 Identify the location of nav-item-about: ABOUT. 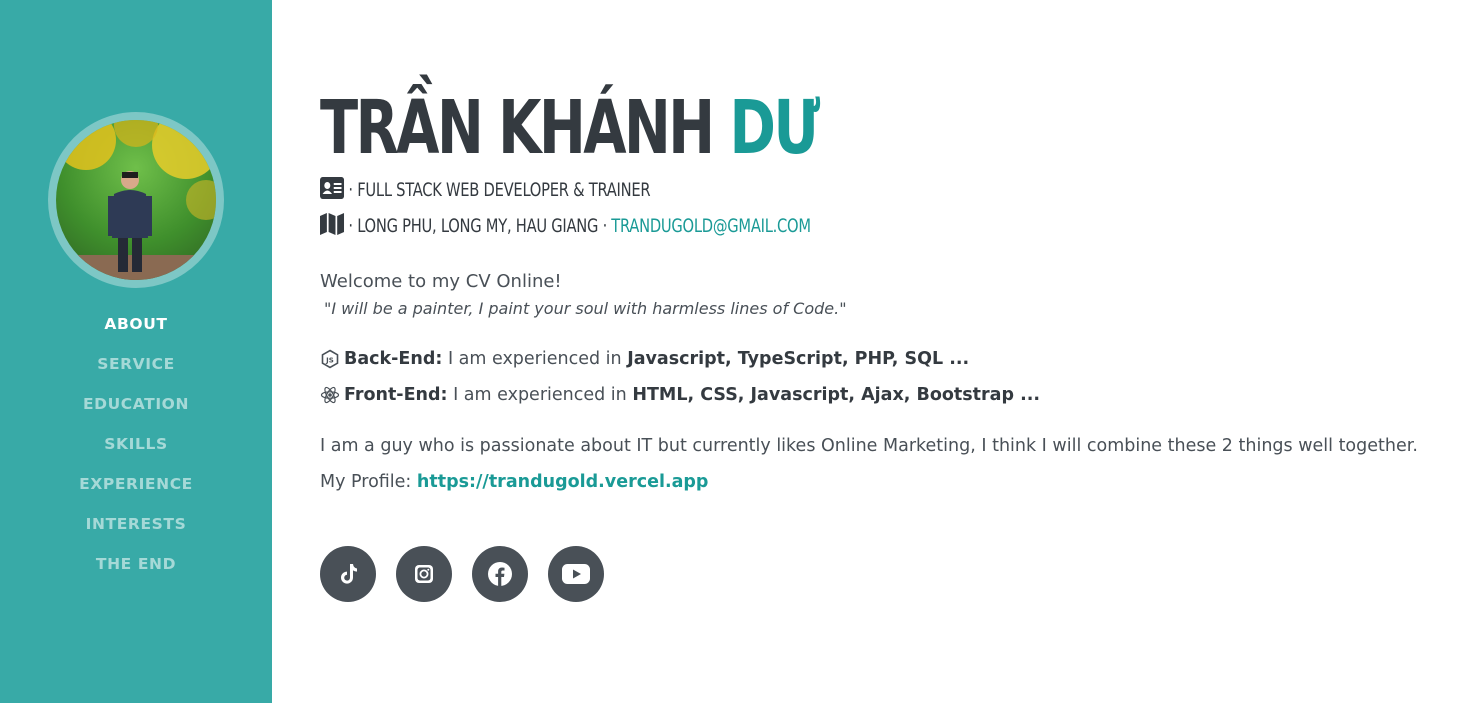
(136, 332).